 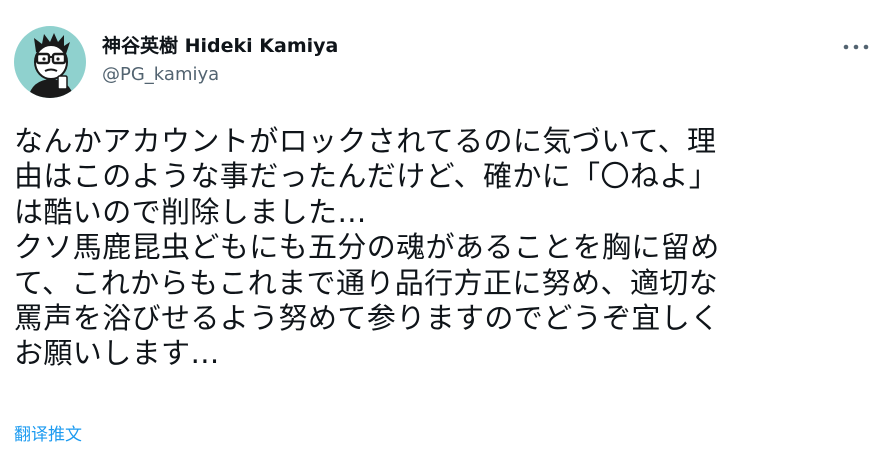 What do you see at coordinates (220, 75) in the screenshot?
I see `author-handle: @PG_kamiya` at bounding box center [220, 75].